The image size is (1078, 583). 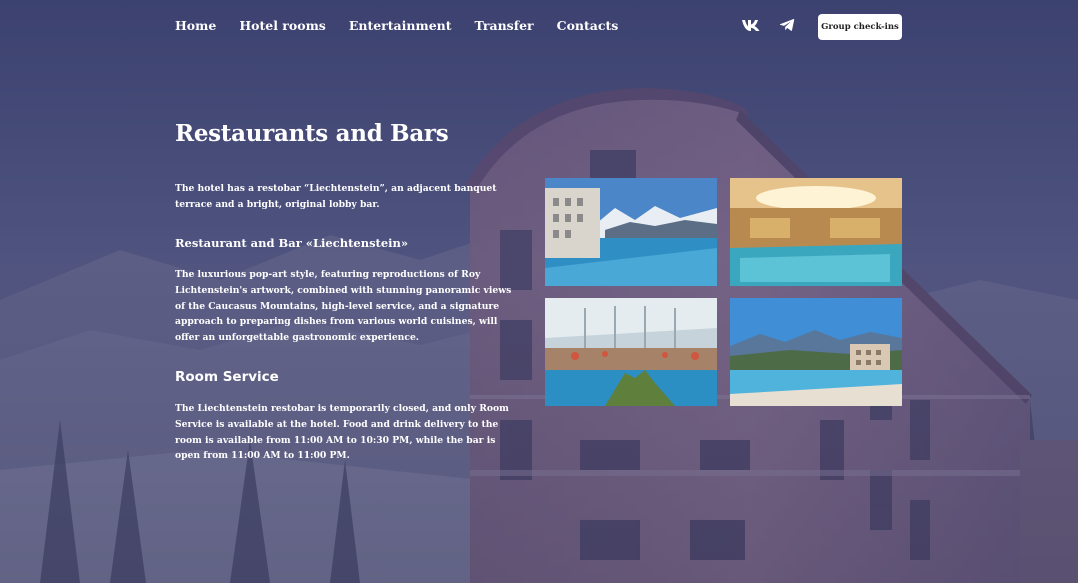 What do you see at coordinates (292, 243) in the screenshot?
I see `restaurant-heading: Restaurant and Bar «Liechtenstein»` at bounding box center [292, 243].